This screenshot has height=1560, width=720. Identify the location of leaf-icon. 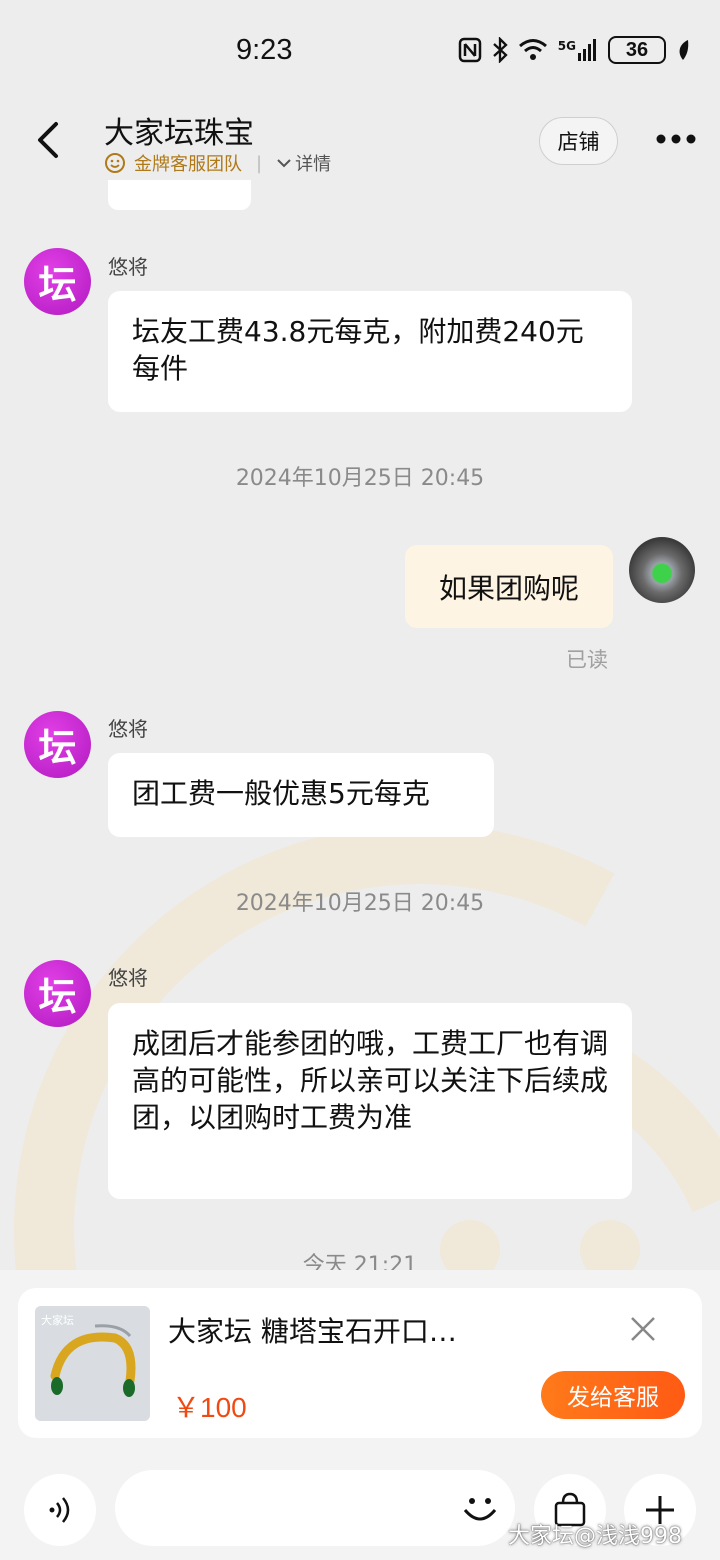
(684, 50).